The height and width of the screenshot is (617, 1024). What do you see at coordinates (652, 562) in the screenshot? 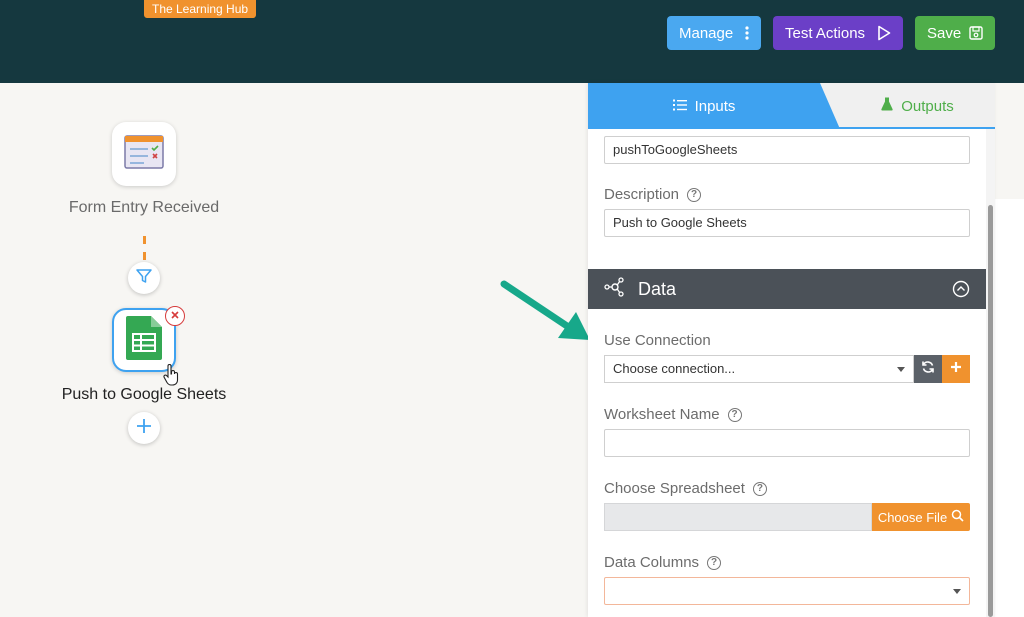
I see `data-columns-label-text: Data Columns` at bounding box center [652, 562].